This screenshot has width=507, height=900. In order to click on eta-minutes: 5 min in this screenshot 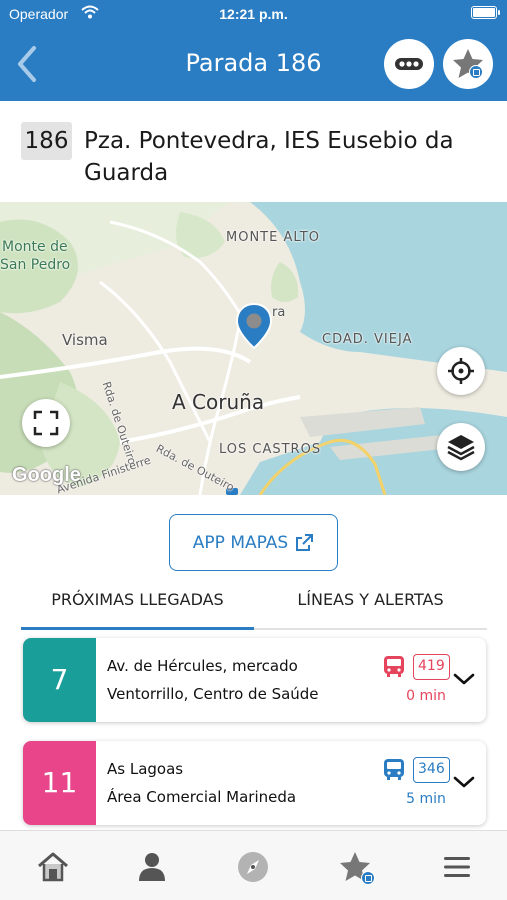, I will do `click(426, 799)`.